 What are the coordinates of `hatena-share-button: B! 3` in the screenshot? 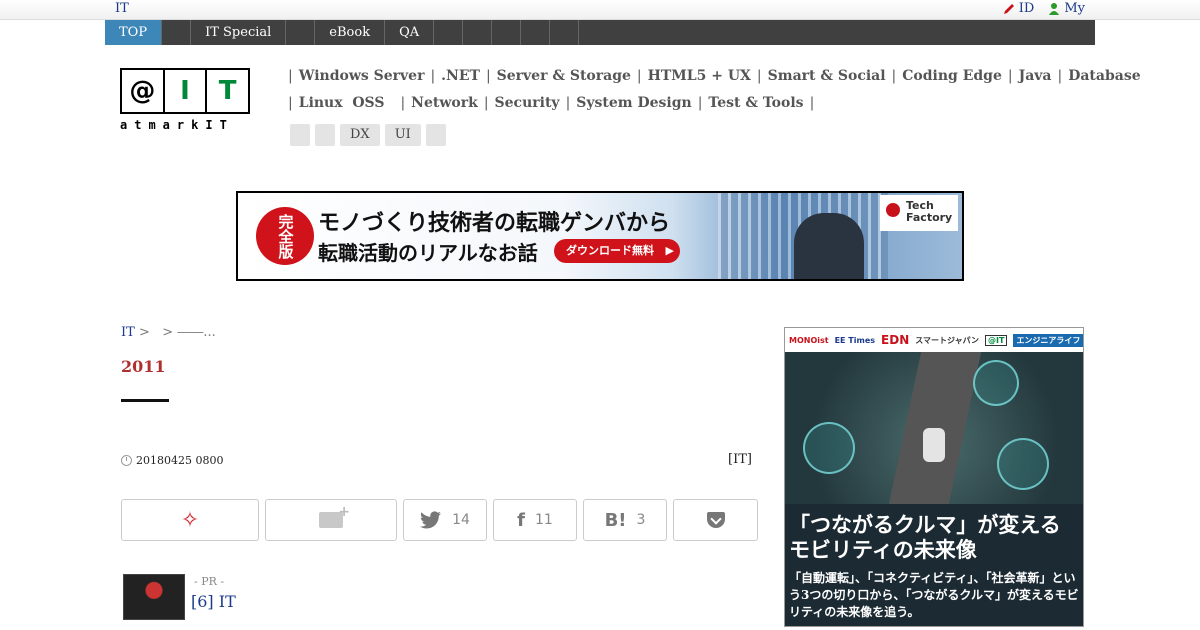 It's located at (625, 520).